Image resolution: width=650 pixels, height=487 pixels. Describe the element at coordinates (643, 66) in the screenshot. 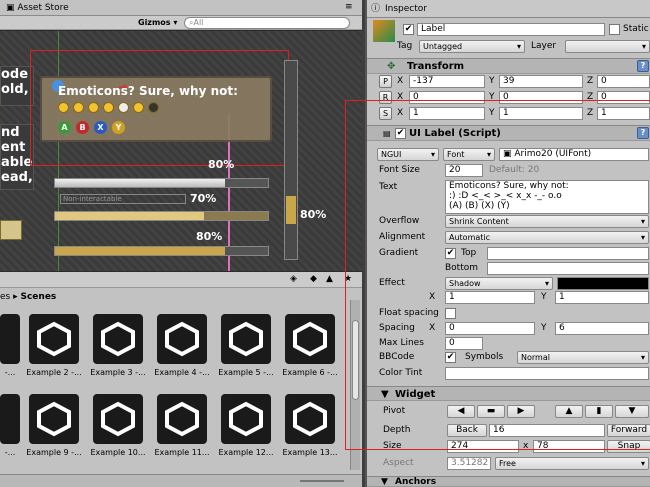

I see `help-icon: ?` at that location.